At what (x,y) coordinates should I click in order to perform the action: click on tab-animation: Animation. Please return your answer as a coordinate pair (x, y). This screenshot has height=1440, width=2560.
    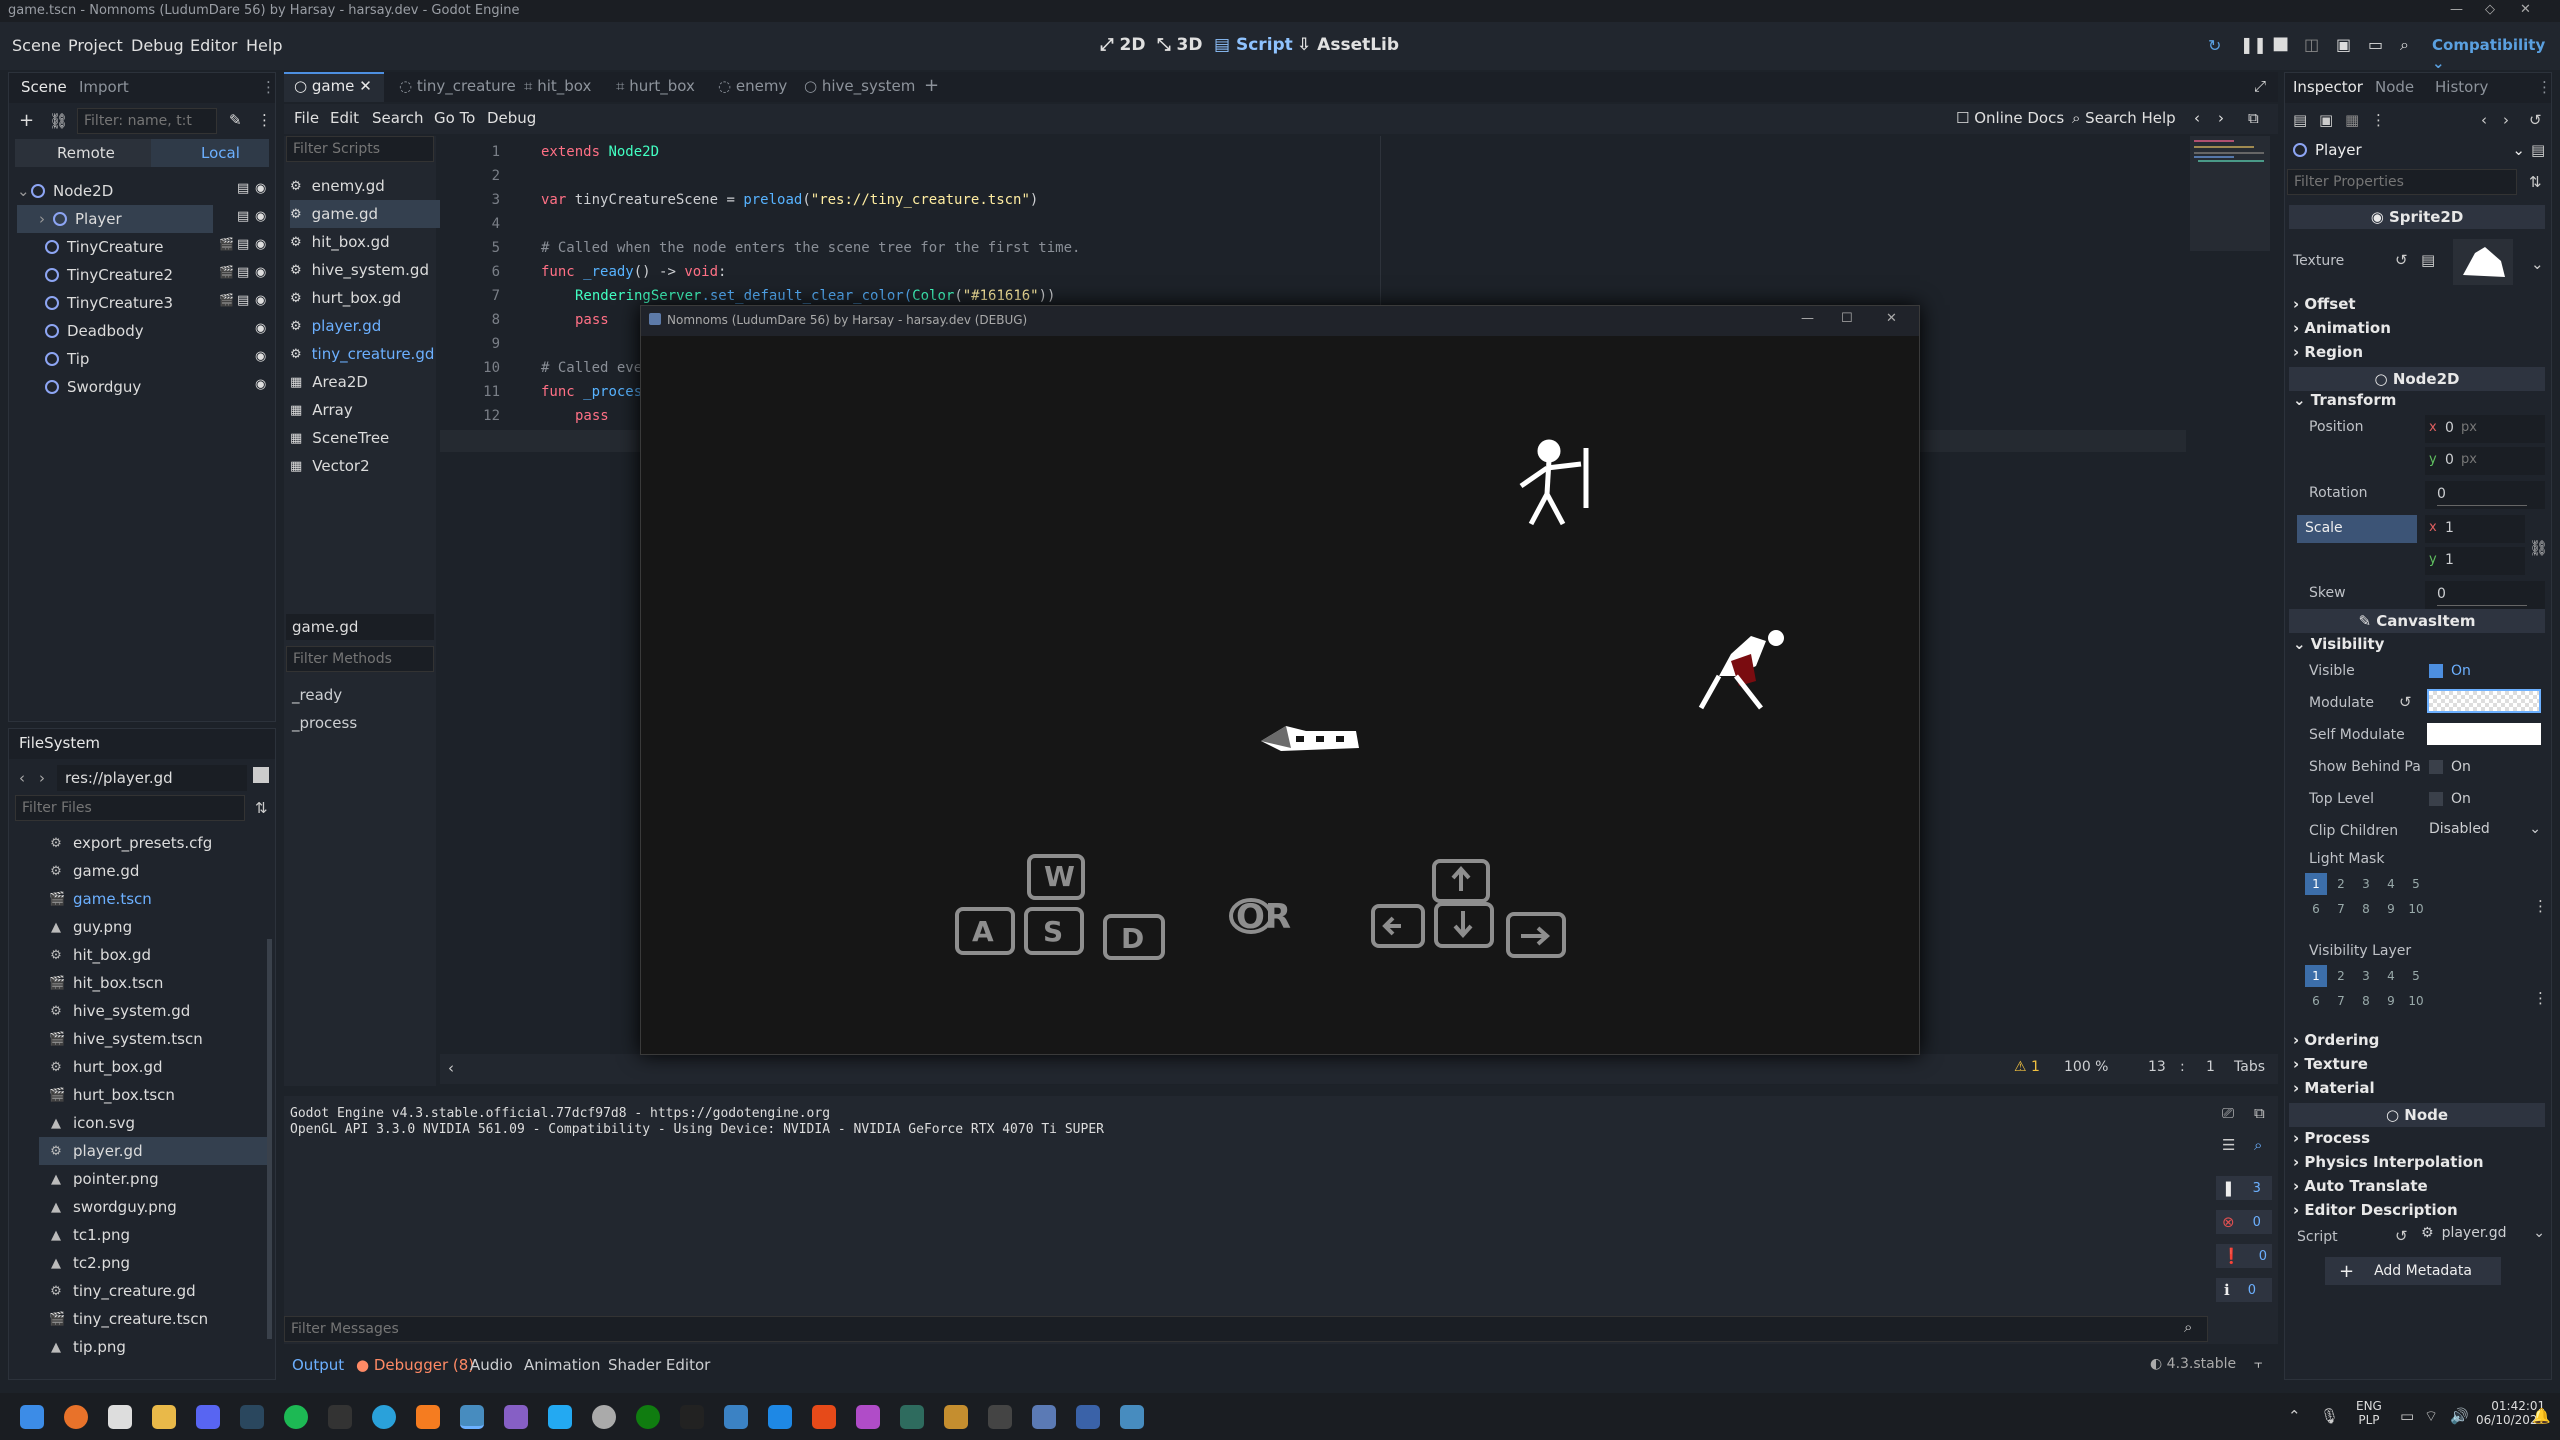
    Looking at the image, I should click on (562, 1365).